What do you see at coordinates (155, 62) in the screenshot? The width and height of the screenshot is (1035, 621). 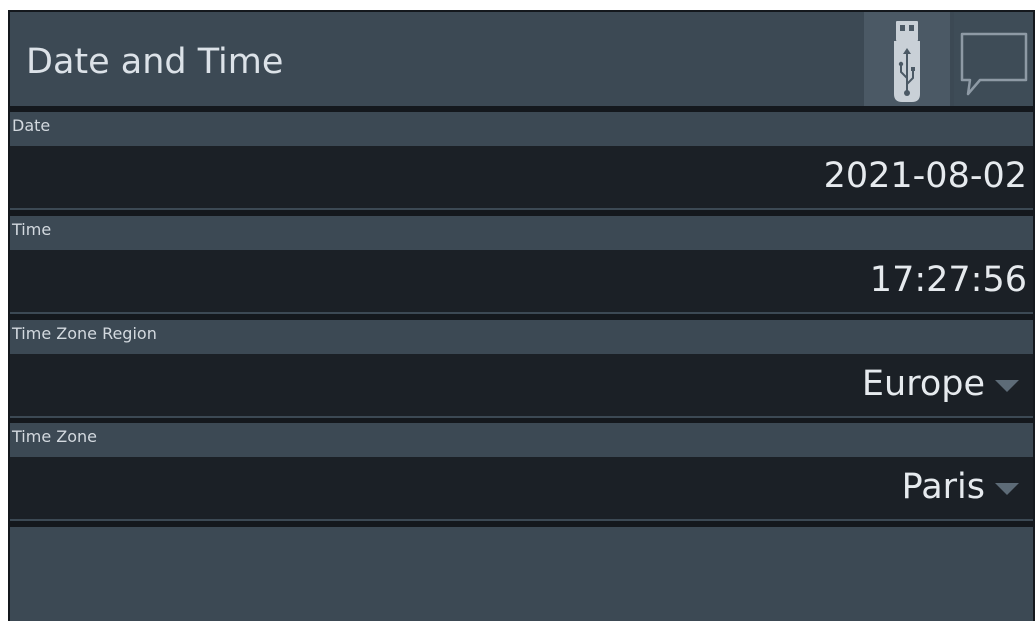 I see `page-title: Date and Time` at bounding box center [155, 62].